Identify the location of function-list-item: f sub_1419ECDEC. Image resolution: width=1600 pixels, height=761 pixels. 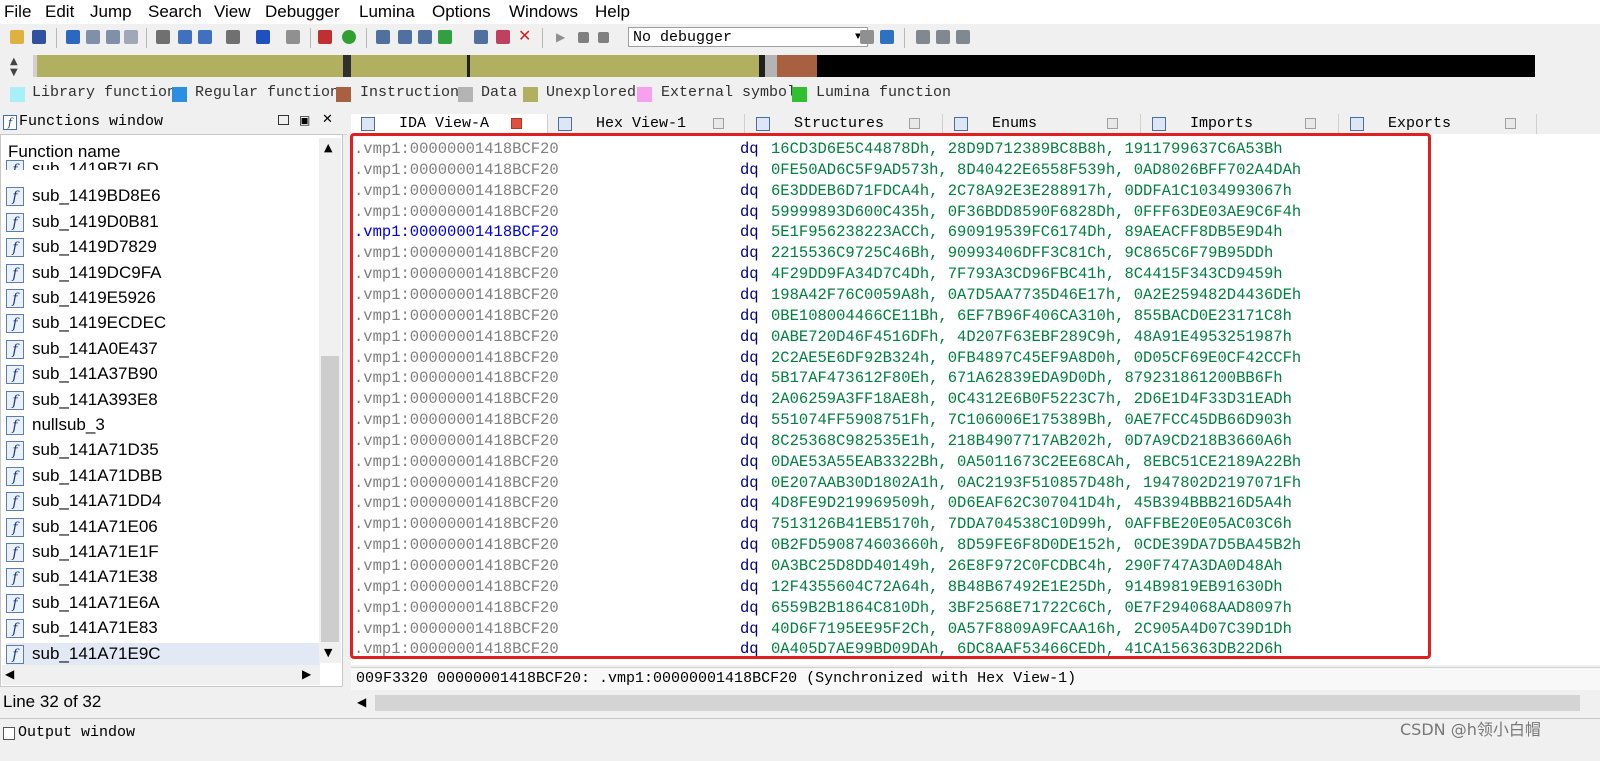
(163, 324).